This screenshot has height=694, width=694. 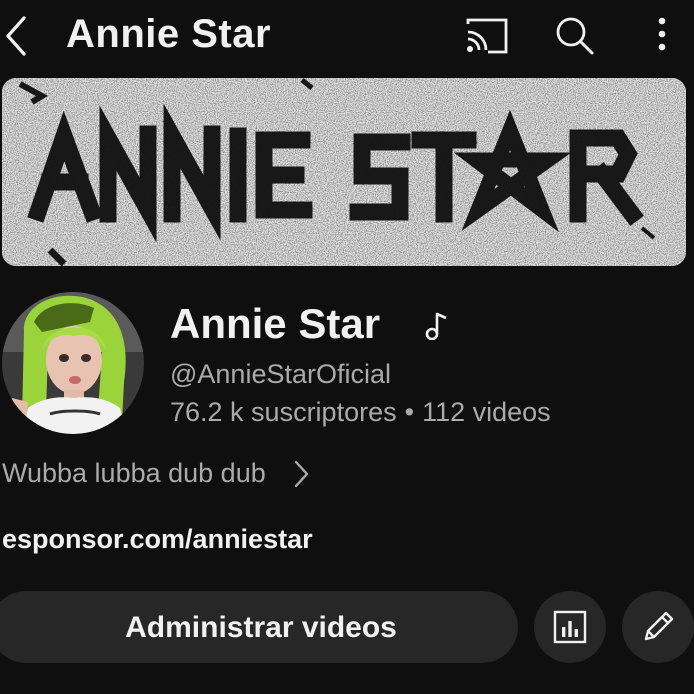 I want to click on subscriber-count: 76.2 k suscriptores, so click(x=283, y=412).